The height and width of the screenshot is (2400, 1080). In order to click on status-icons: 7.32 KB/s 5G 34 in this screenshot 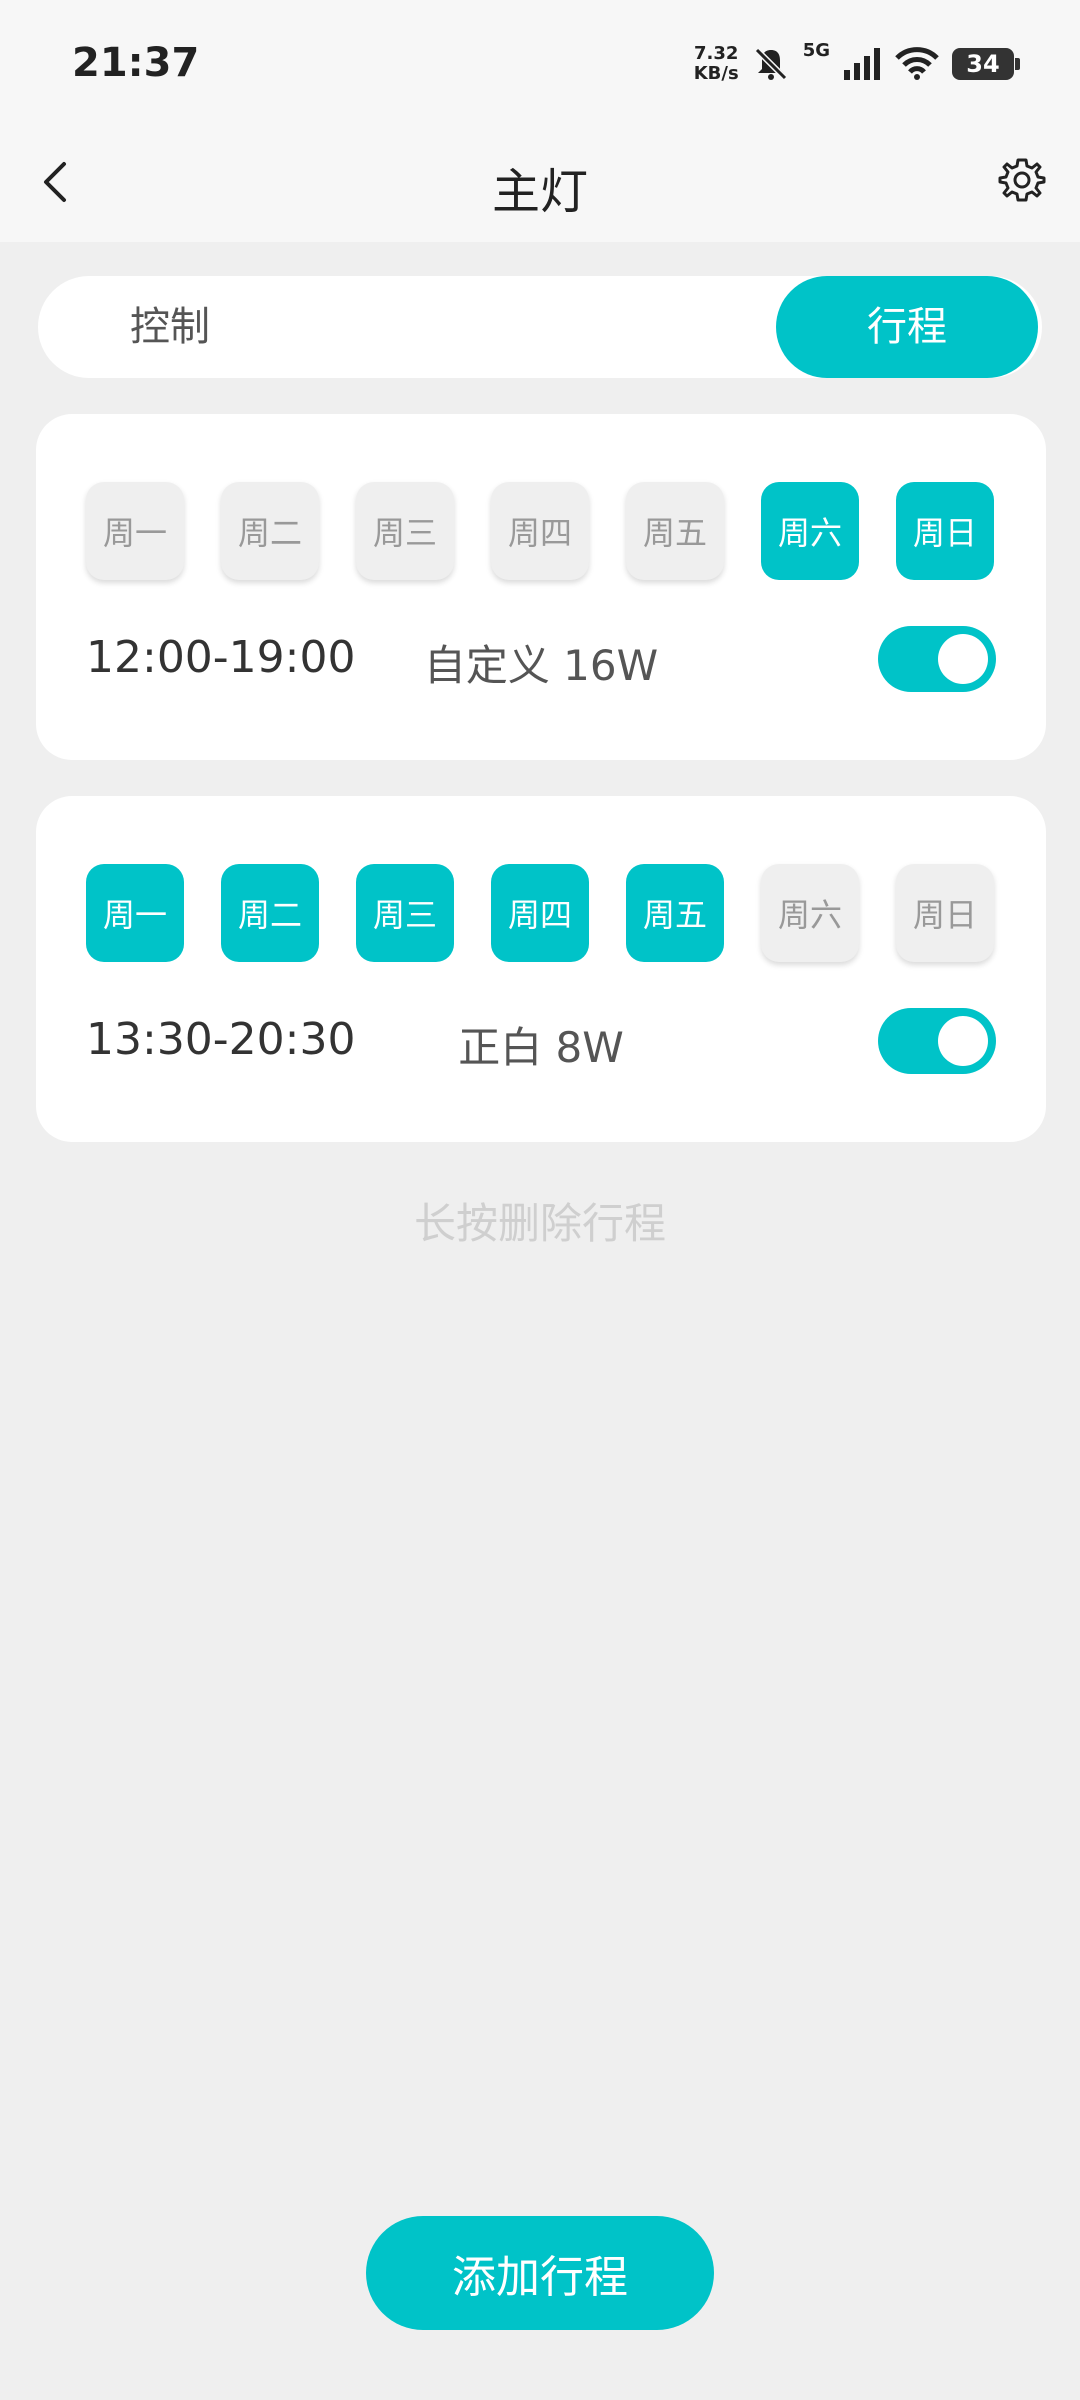, I will do `click(857, 64)`.